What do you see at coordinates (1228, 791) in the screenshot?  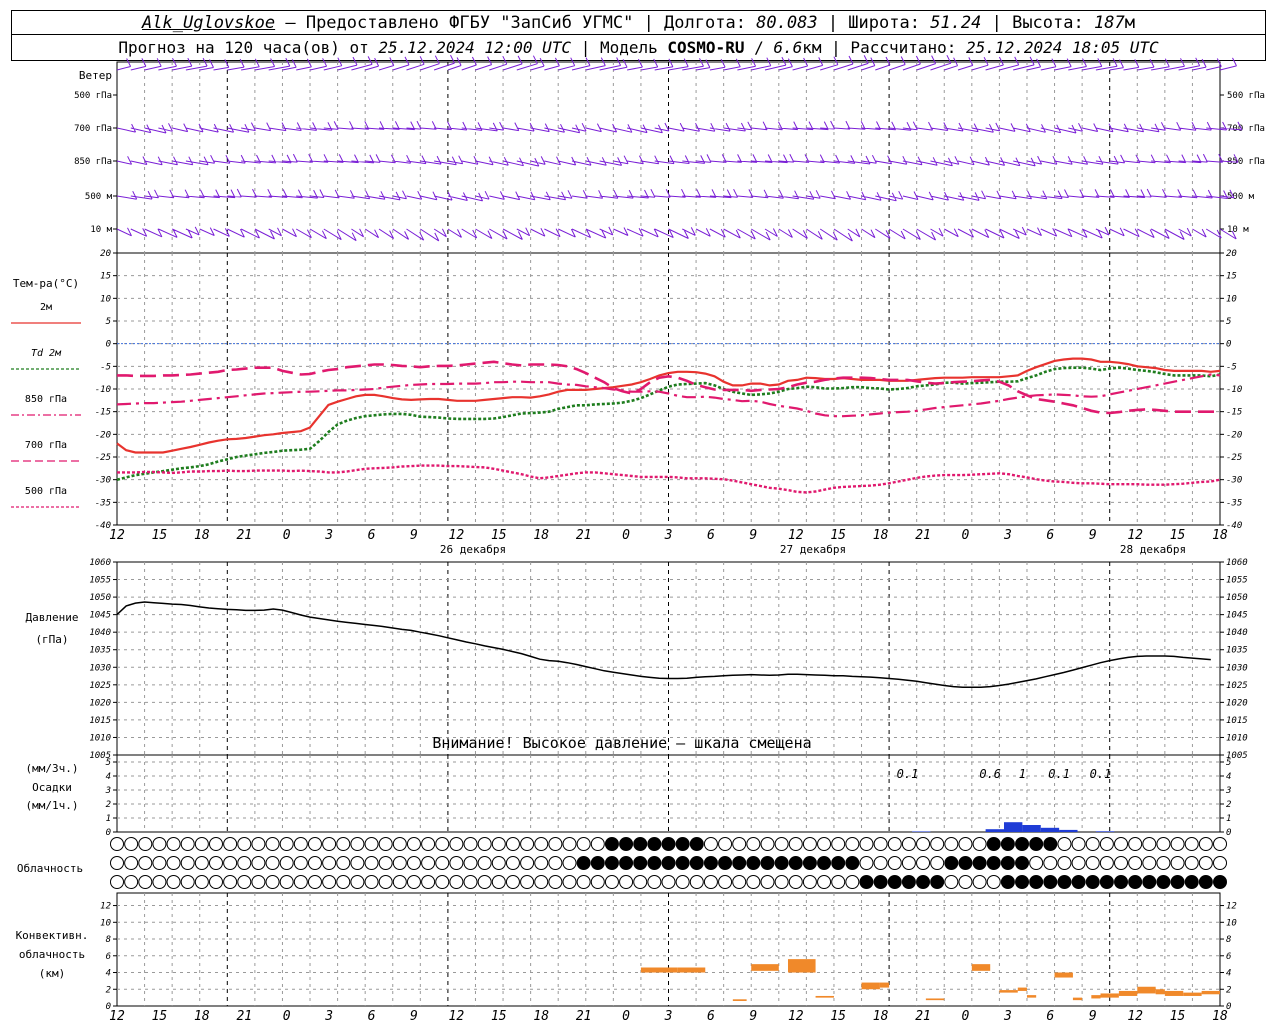 I see `precip-tick-label-right: 3` at bounding box center [1228, 791].